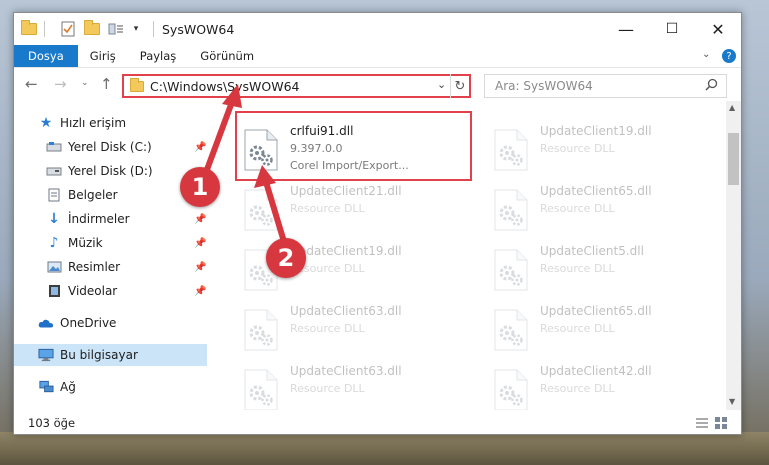 The height and width of the screenshot is (465, 769). I want to click on file-item: UpdateClient19.dll Resource DLL, so click(598, 148).